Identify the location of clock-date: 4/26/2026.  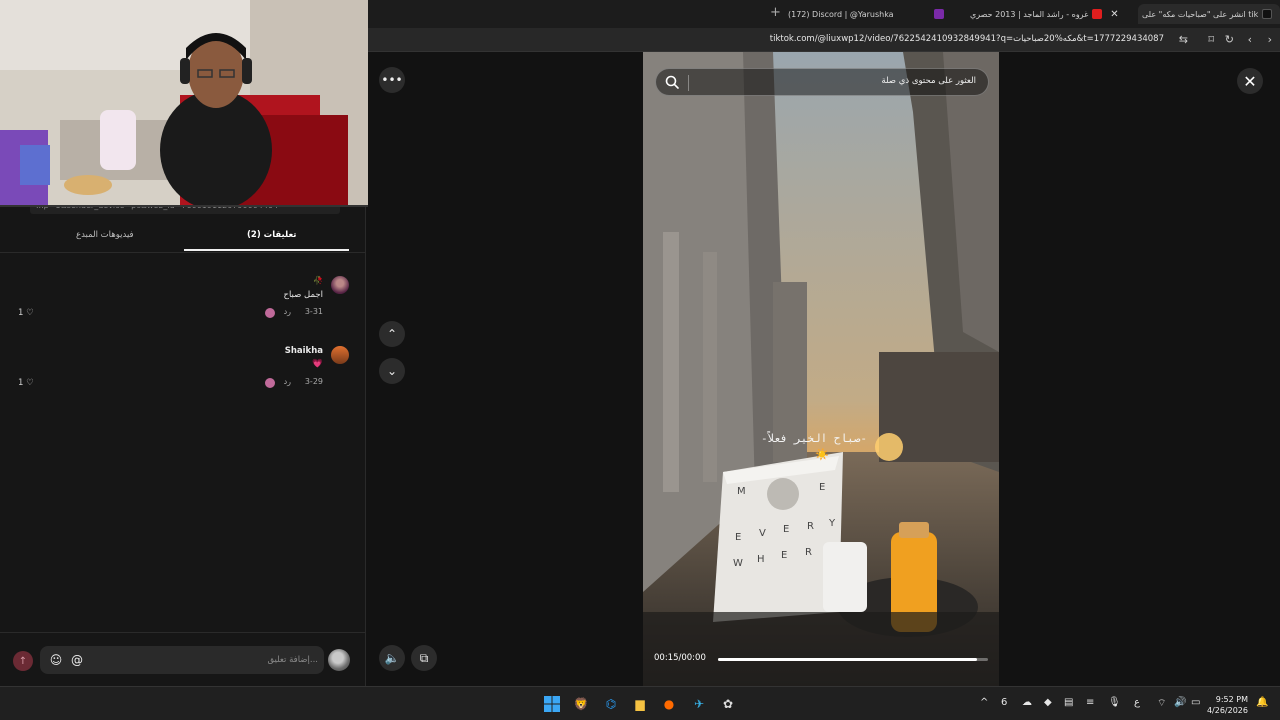
(1227, 710).